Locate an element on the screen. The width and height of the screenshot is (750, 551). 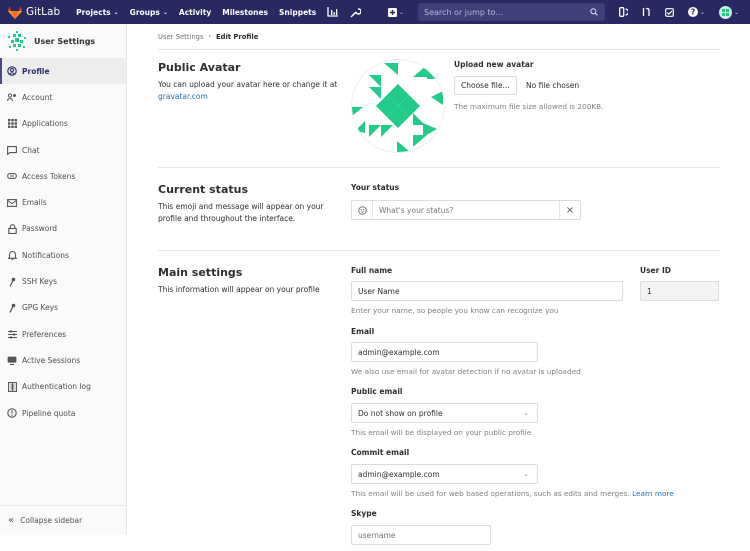
sidebar-item-access-tokens: Access Tokens is located at coordinates (63, 176).